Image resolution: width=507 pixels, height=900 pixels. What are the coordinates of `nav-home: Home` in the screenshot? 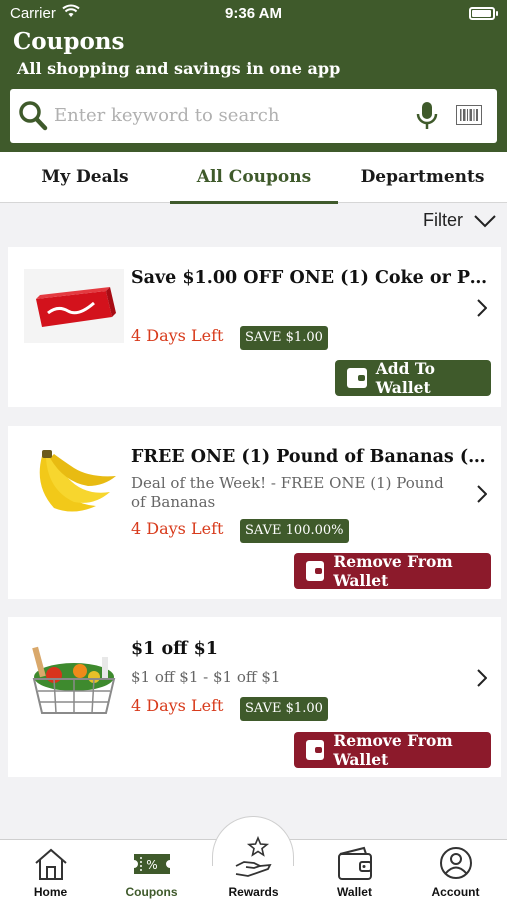 It's located at (50, 870).